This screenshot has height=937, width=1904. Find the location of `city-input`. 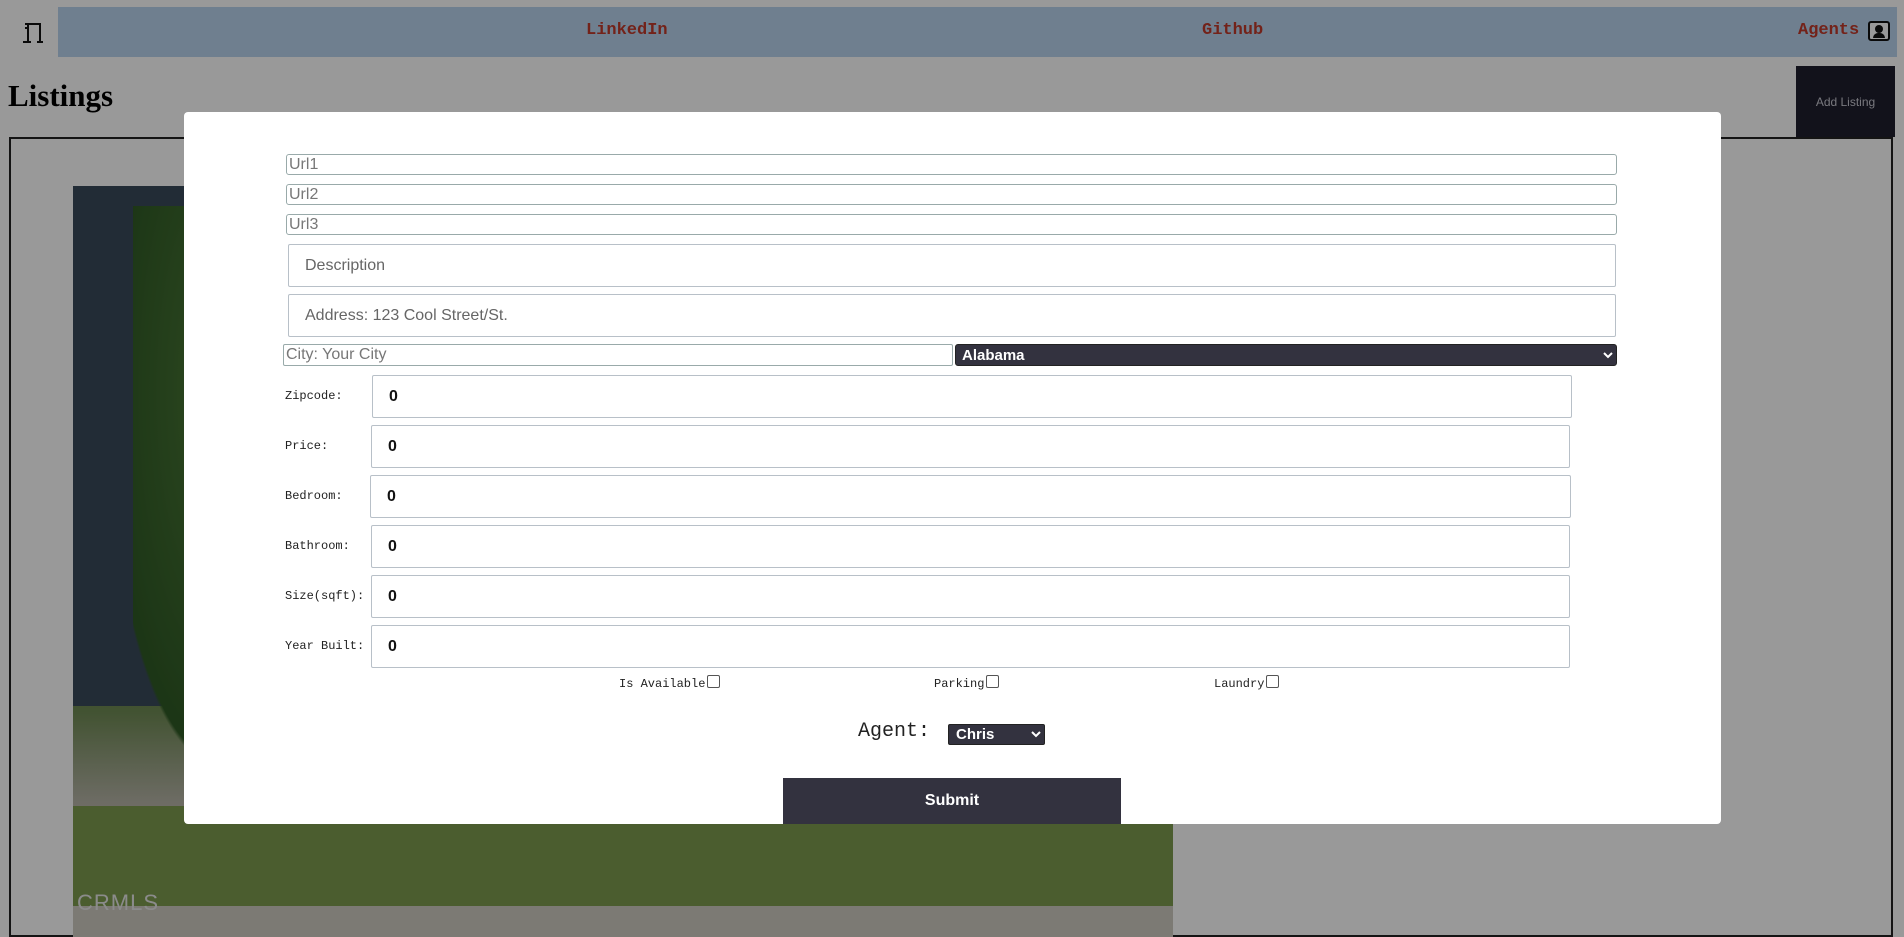

city-input is located at coordinates (618, 355).